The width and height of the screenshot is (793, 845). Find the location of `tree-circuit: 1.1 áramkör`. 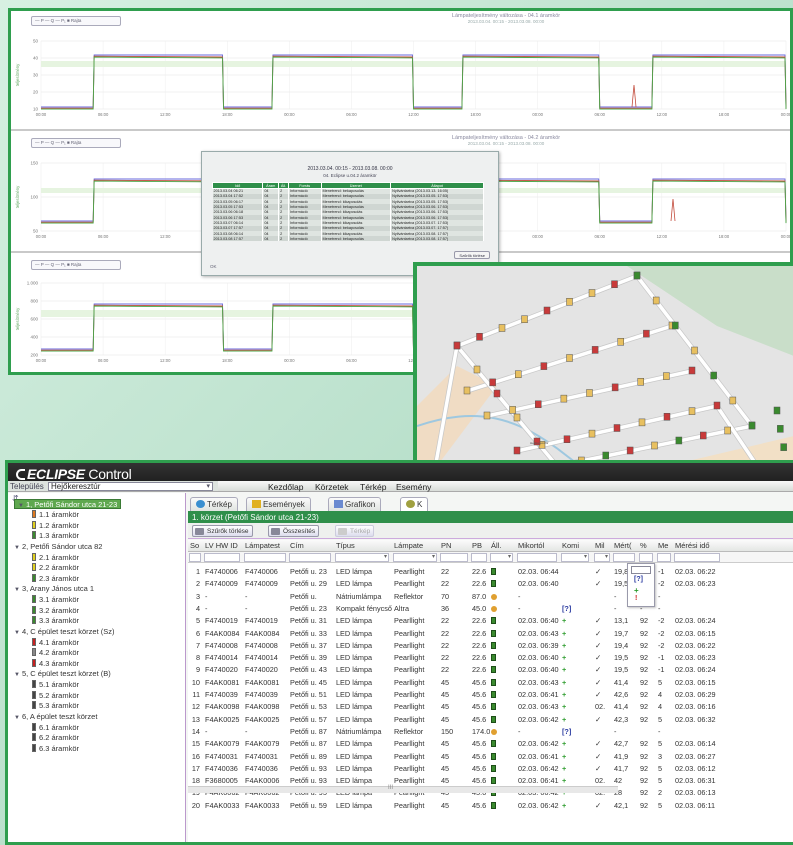

tree-circuit: 1.1 áramkör is located at coordinates (55, 515).